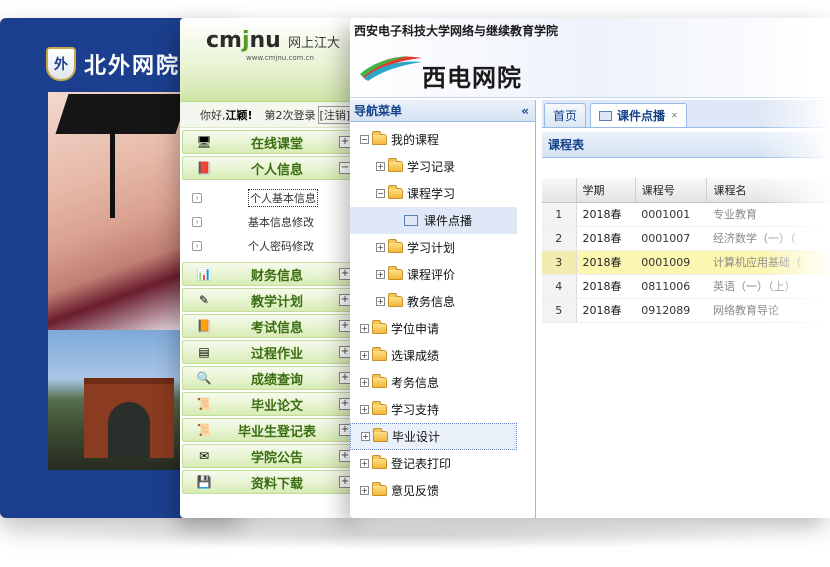 The width and height of the screenshot is (830, 567). What do you see at coordinates (559, 262) in the screenshot?
I see `row-number: 3` at bounding box center [559, 262].